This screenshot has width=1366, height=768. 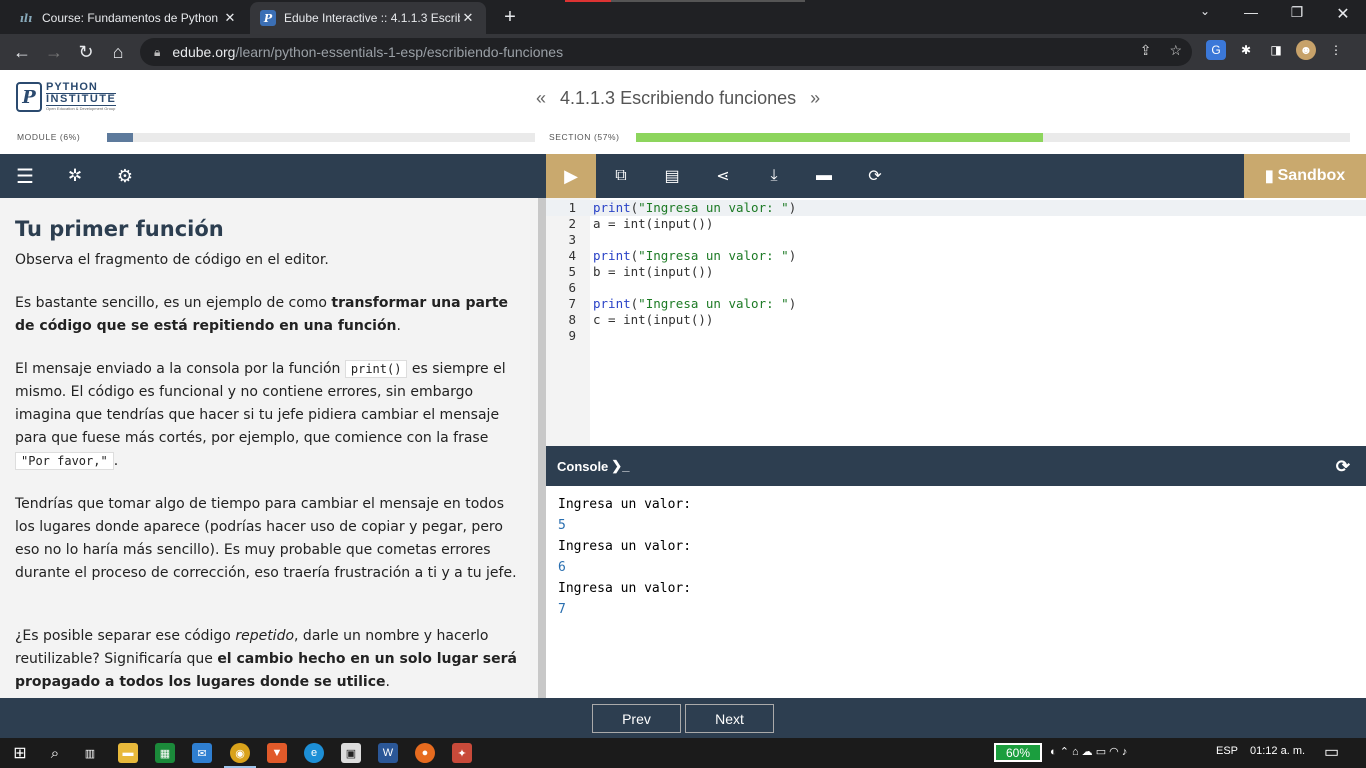 I want to click on line-number: 4, so click(x=572, y=255).